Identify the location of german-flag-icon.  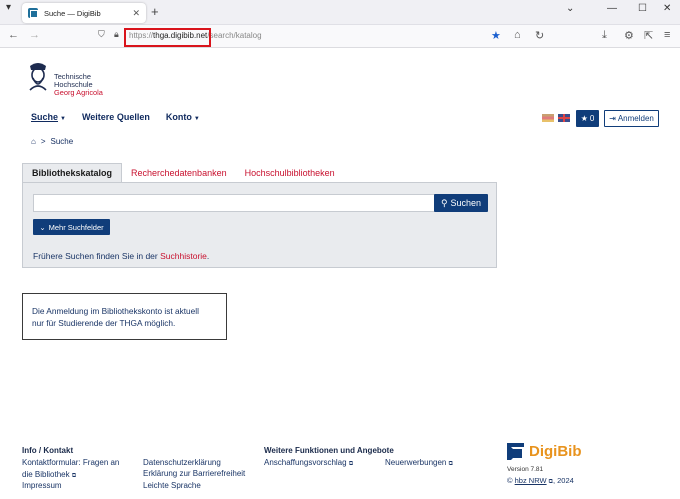
(548, 118).